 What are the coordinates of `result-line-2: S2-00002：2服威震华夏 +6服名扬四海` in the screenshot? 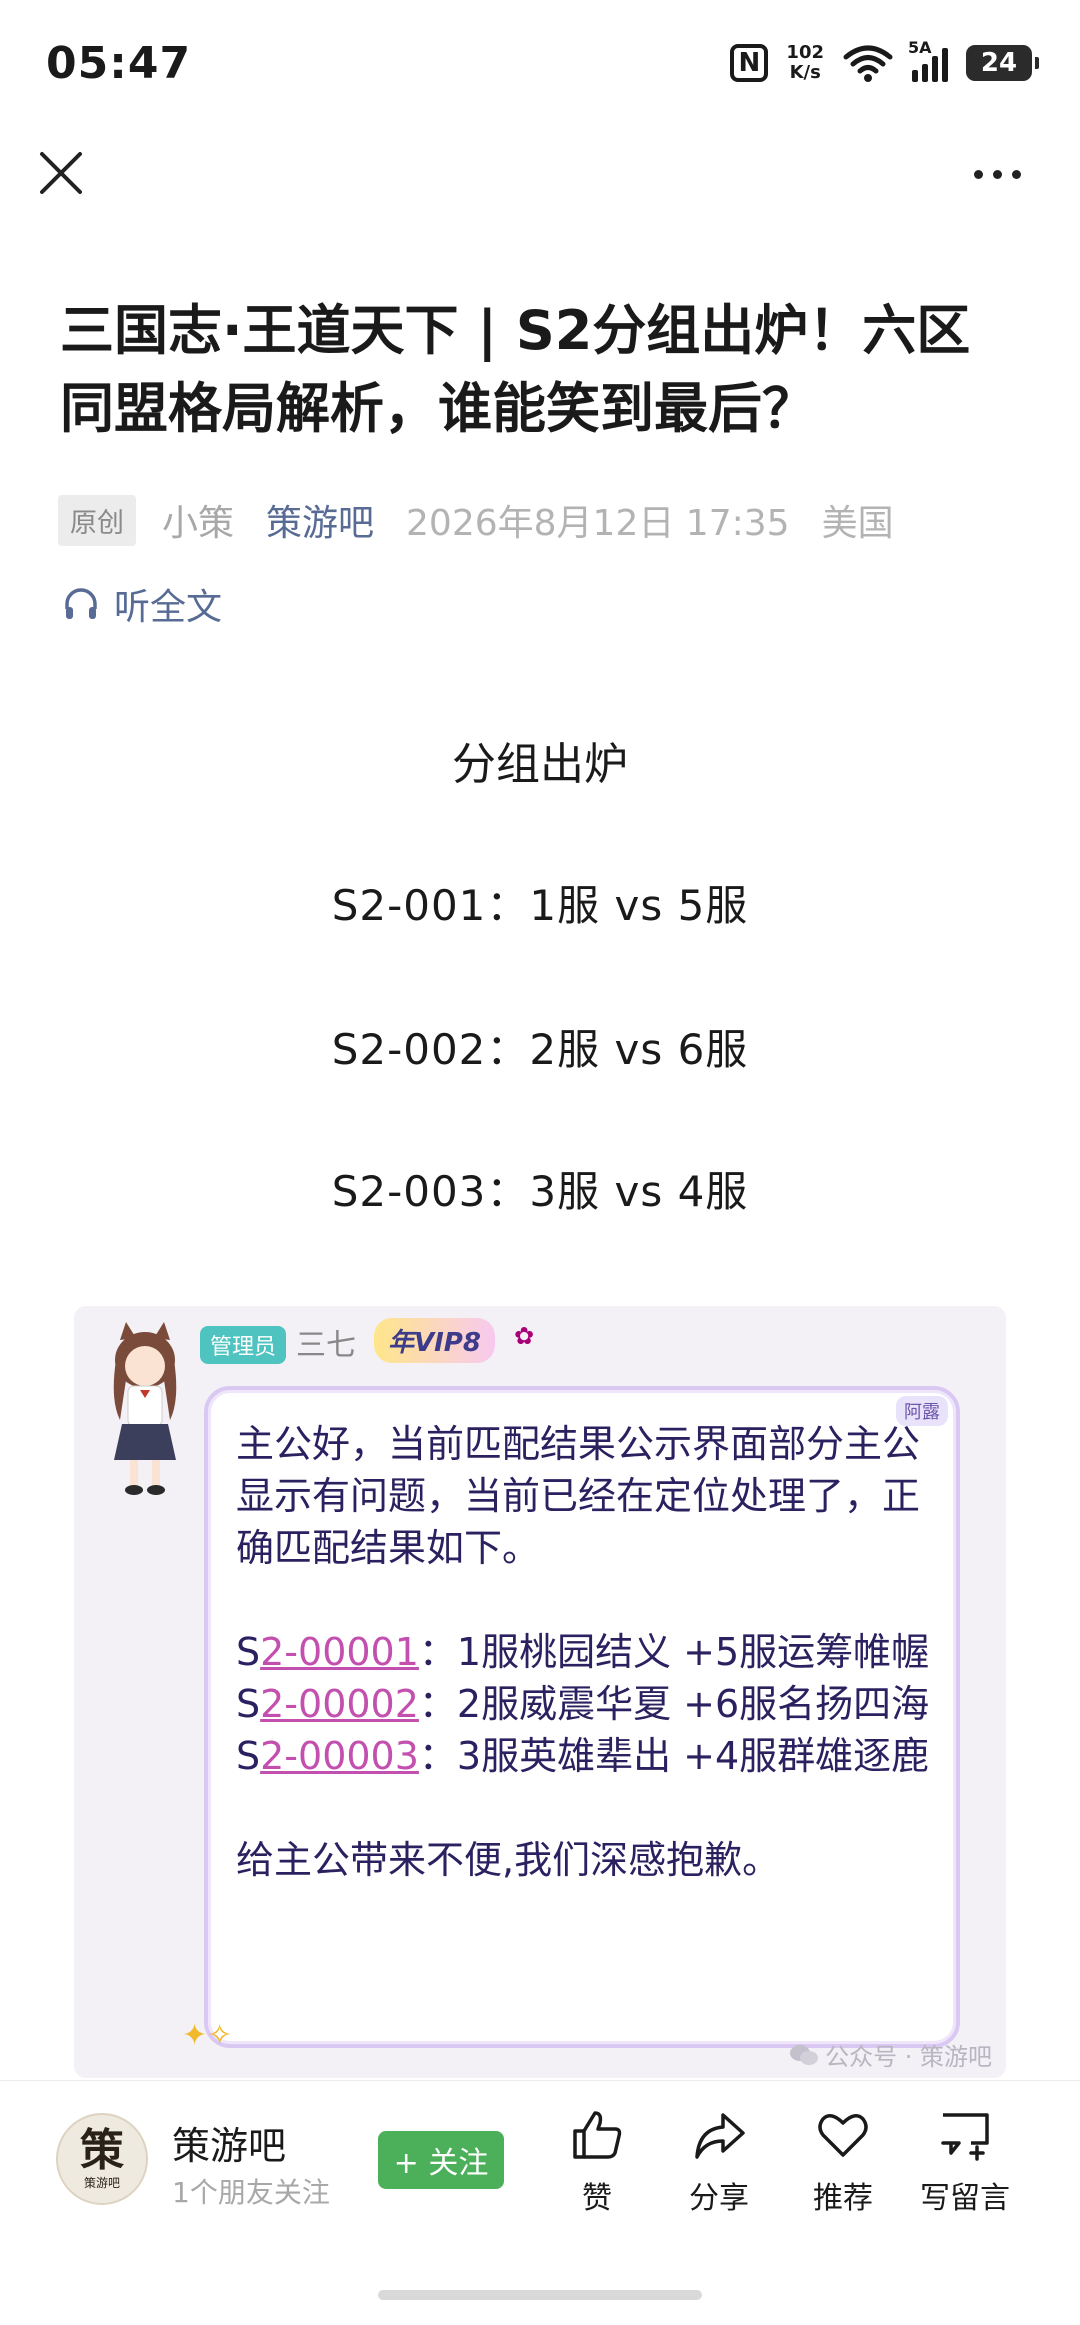 It's located at (583, 1704).